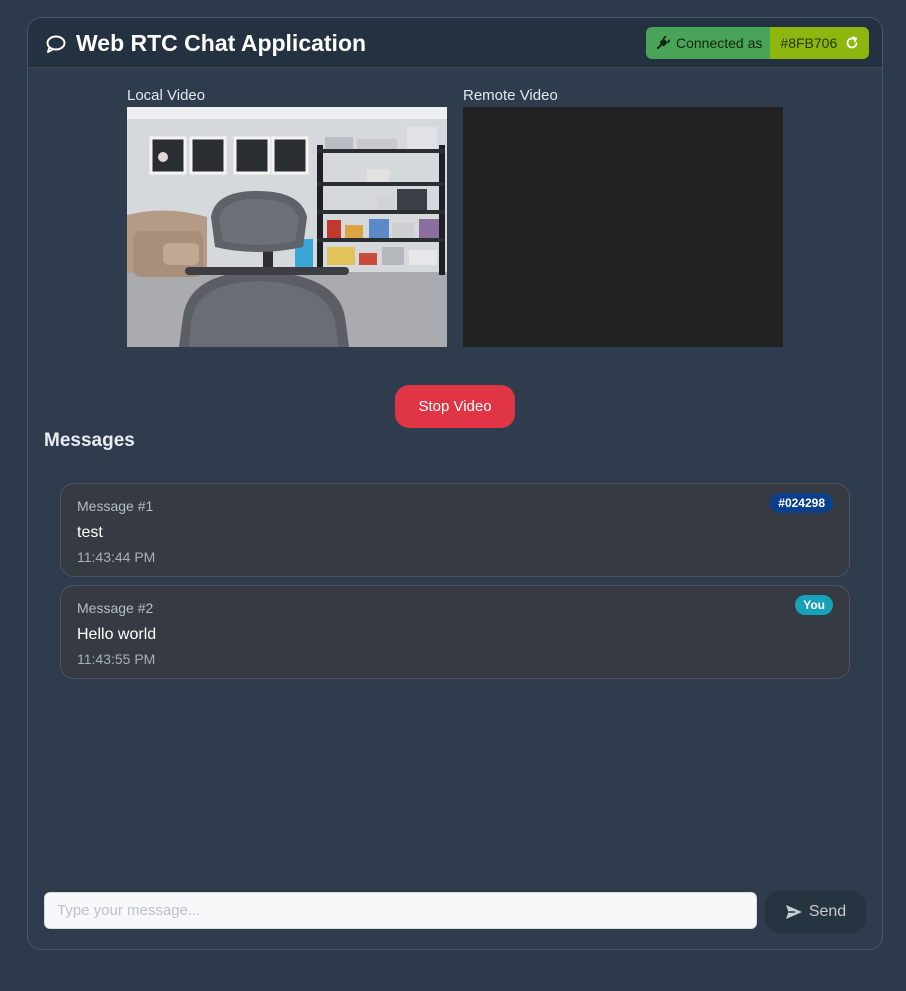 The width and height of the screenshot is (906, 991). Describe the element at coordinates (116, 557) in the screenshot. I see `message-time: 11:43:44 PM` at that location.